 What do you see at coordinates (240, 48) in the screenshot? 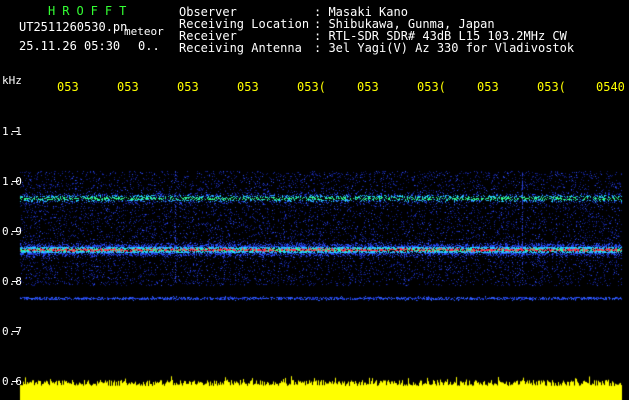
I see `info-label-antenna: Receiving Antenna` at bounding box center [240, 48].